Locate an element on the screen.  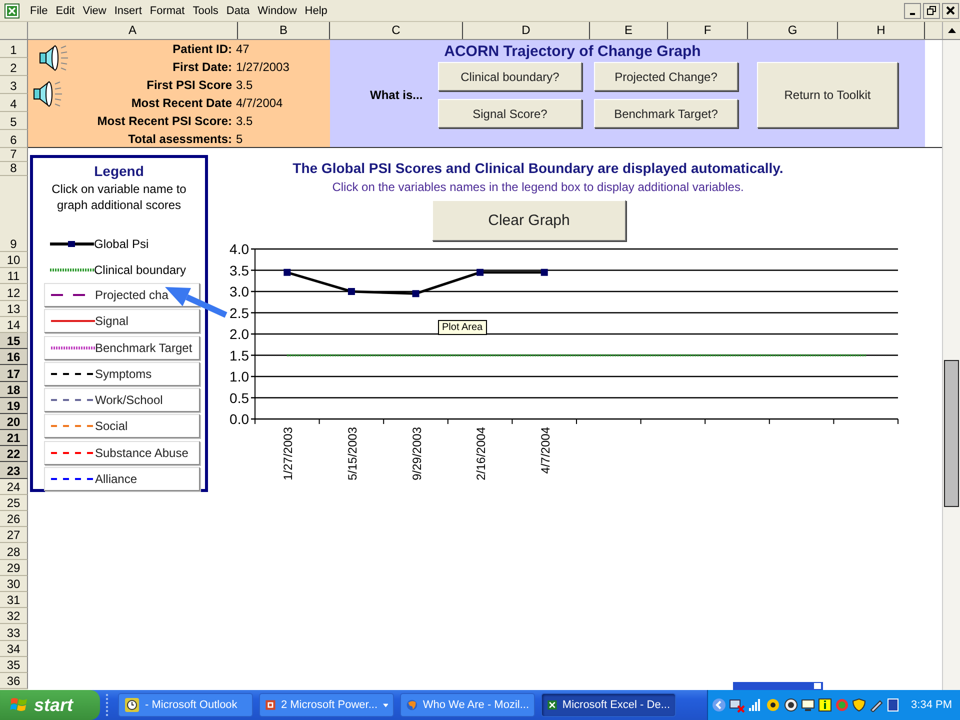
y-tick-label: 4.0 is located at coordinates (239, 249).